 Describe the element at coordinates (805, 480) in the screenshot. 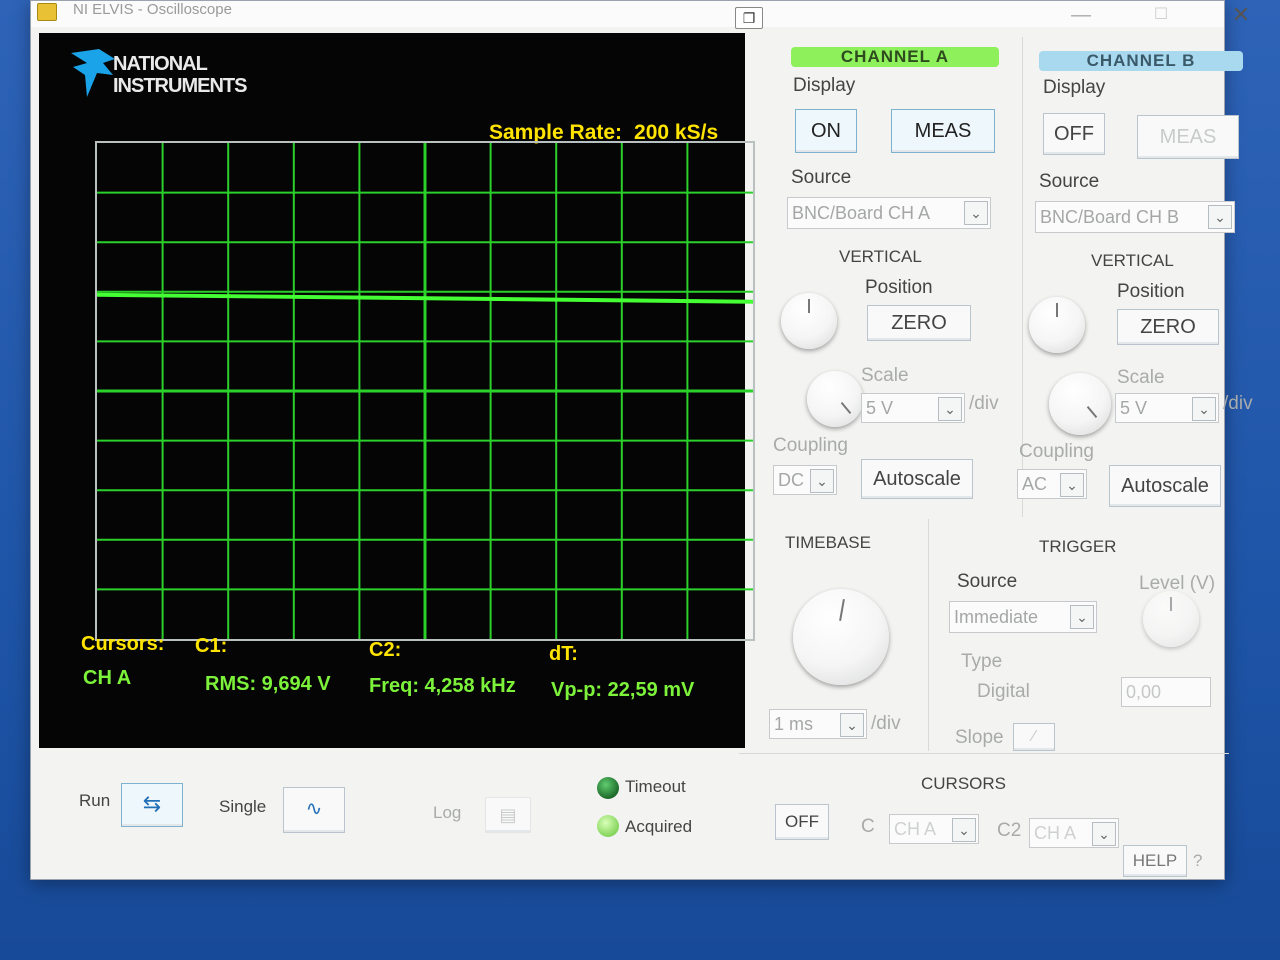

I see `channel-a-coupling-select: DC ⌄` at that location.